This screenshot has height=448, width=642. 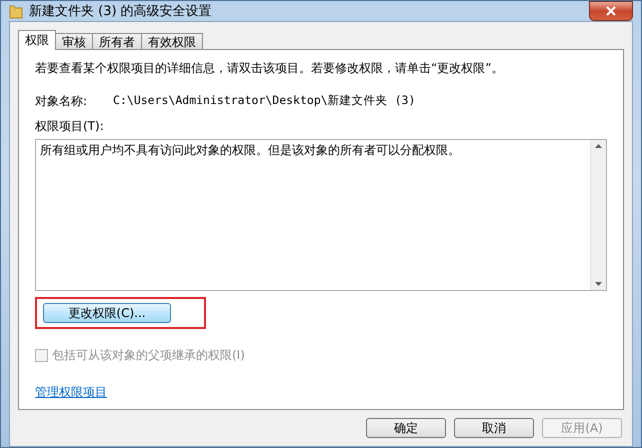 What do you see at coordinates (250, 150) in the screenshot?
I see `list-message: 所有组或用户均不具有访问此对象的权限。但是该对象的所有者可以分配权限。` at bounding box center [250, 150].